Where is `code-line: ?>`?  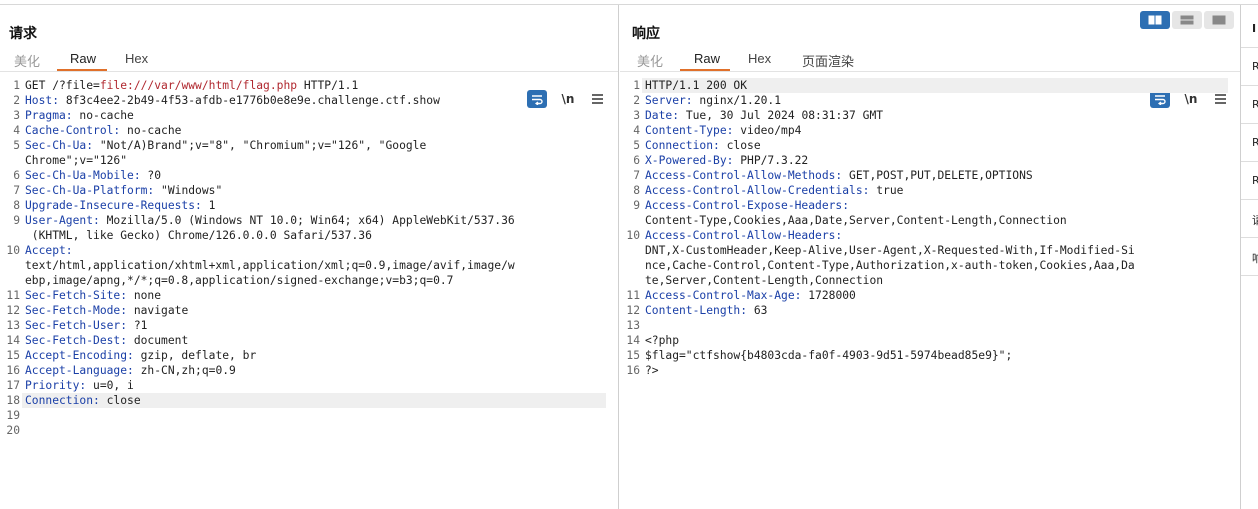 code-line: ?> is located at coordinates (652, 370).